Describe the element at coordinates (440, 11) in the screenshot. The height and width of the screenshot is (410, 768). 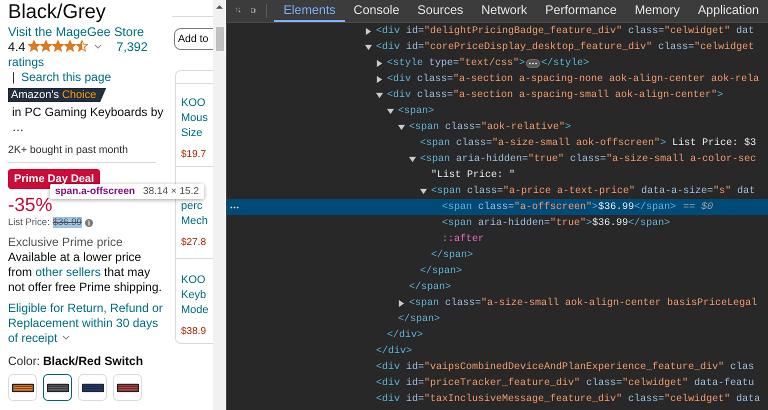
I see `devtools-tab: Sources` at that location.